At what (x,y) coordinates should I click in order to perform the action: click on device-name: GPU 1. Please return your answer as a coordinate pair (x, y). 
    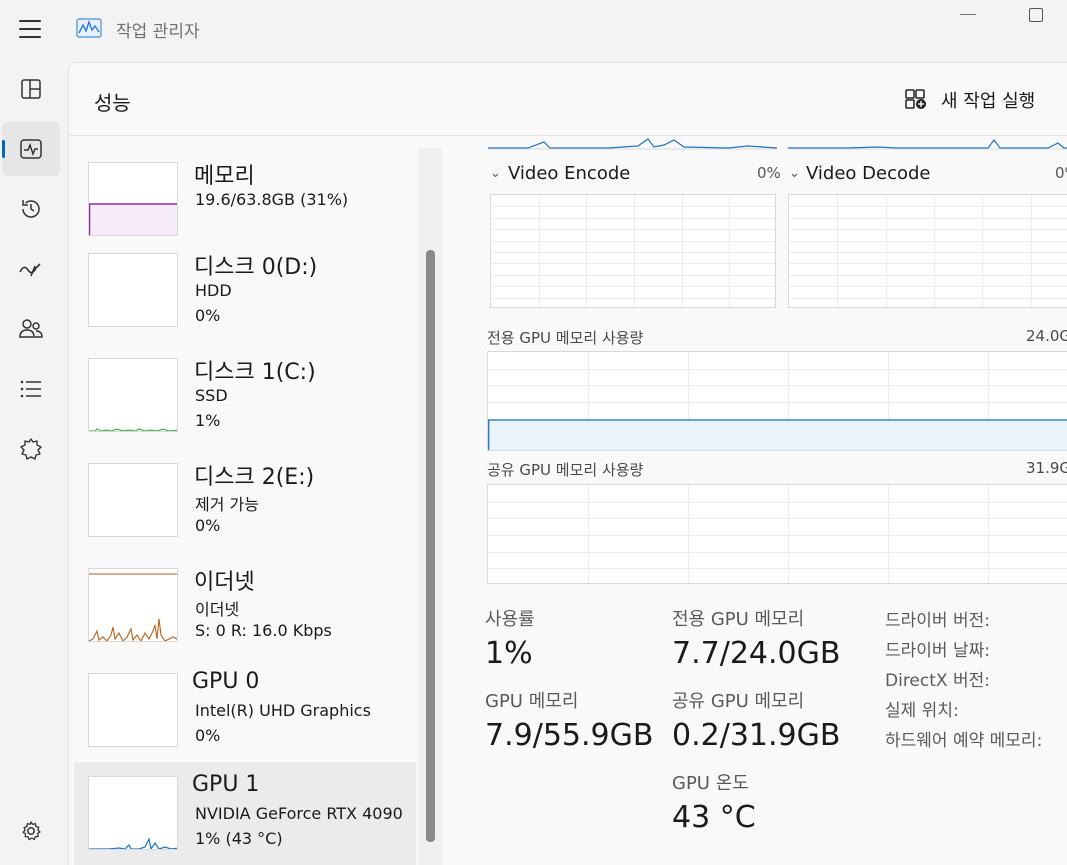
    Looking at the image, I should click on (226, 784).